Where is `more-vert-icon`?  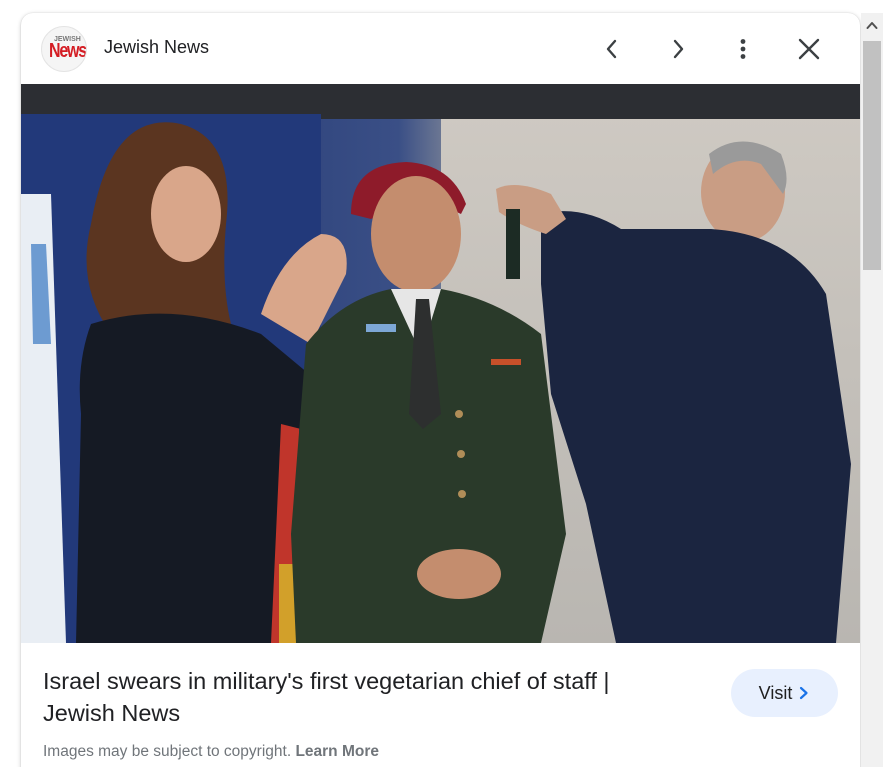
more-vert-icon is located at coordinates (743, 49).